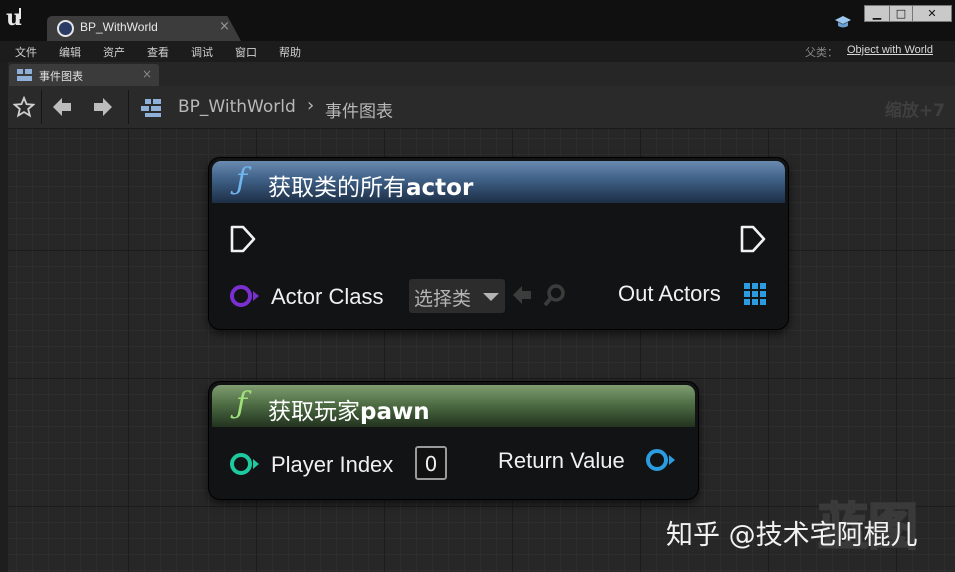  What do you see at coordinates (147, 74) in the screenshot?
I see `event-graph-tab-close-icon: ×` at bounding box center [147, 74].